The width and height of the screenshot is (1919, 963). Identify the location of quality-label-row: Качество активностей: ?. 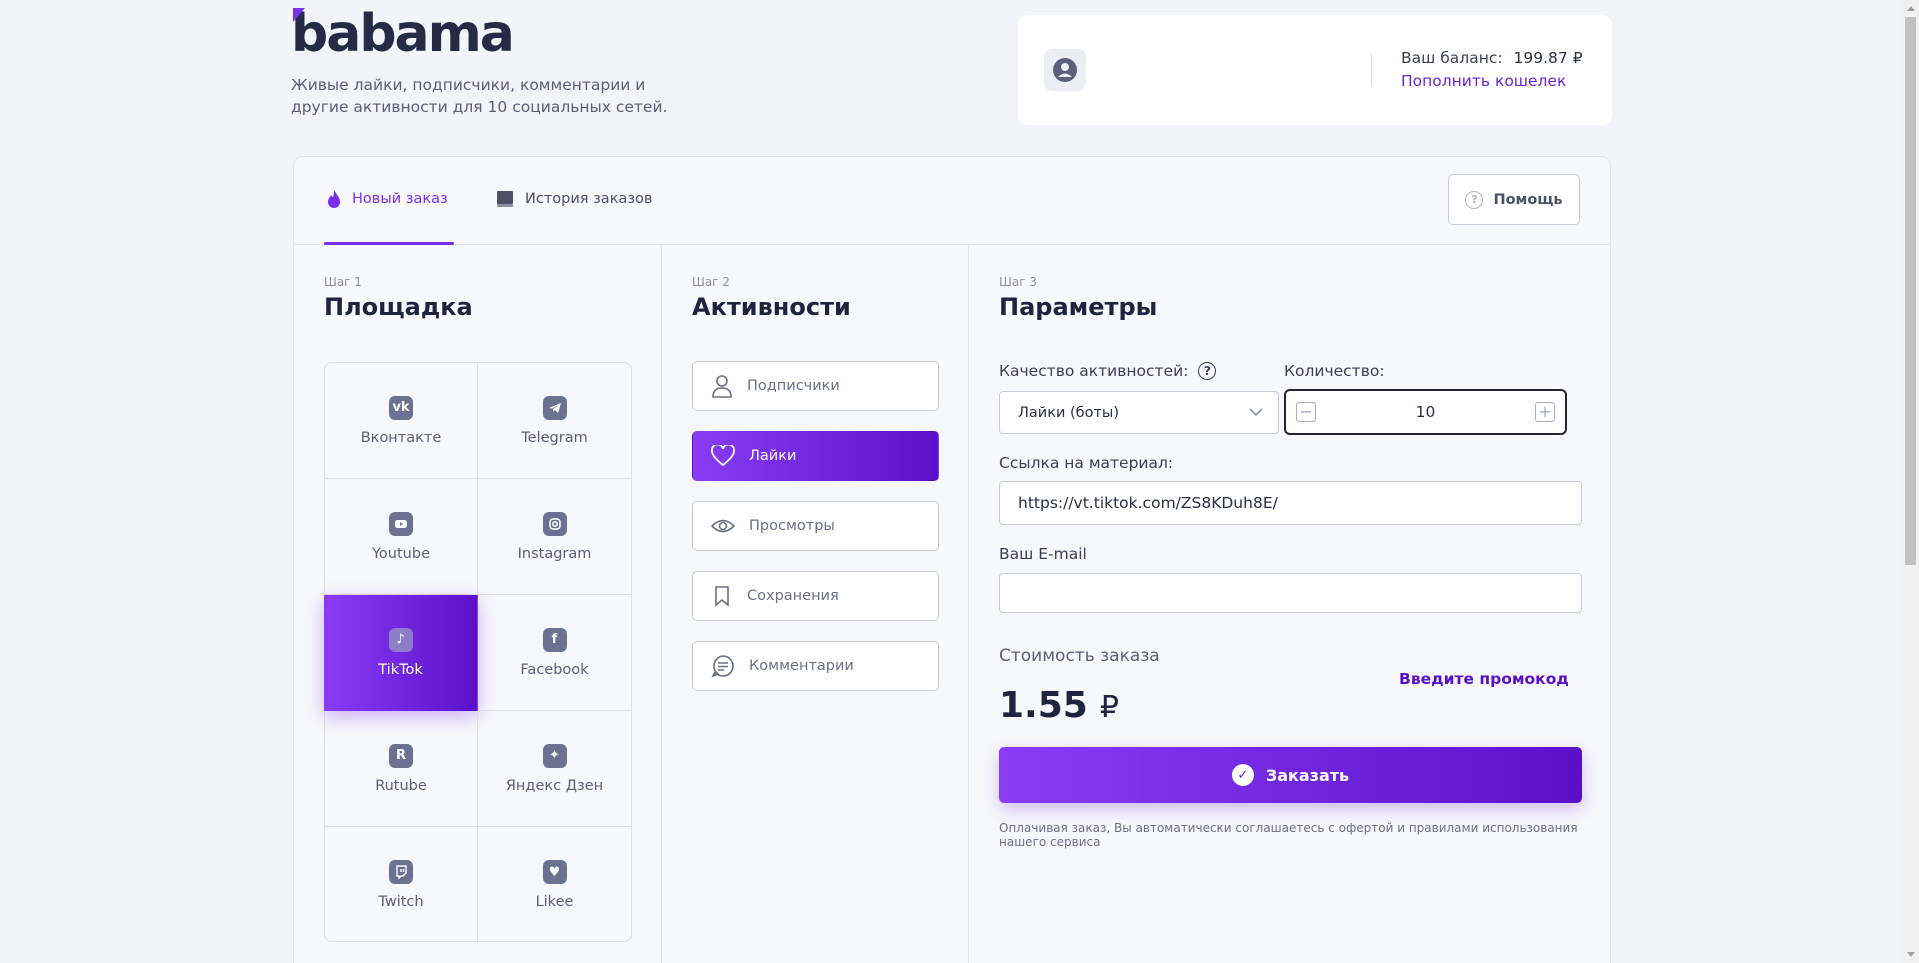
(1108, 371).